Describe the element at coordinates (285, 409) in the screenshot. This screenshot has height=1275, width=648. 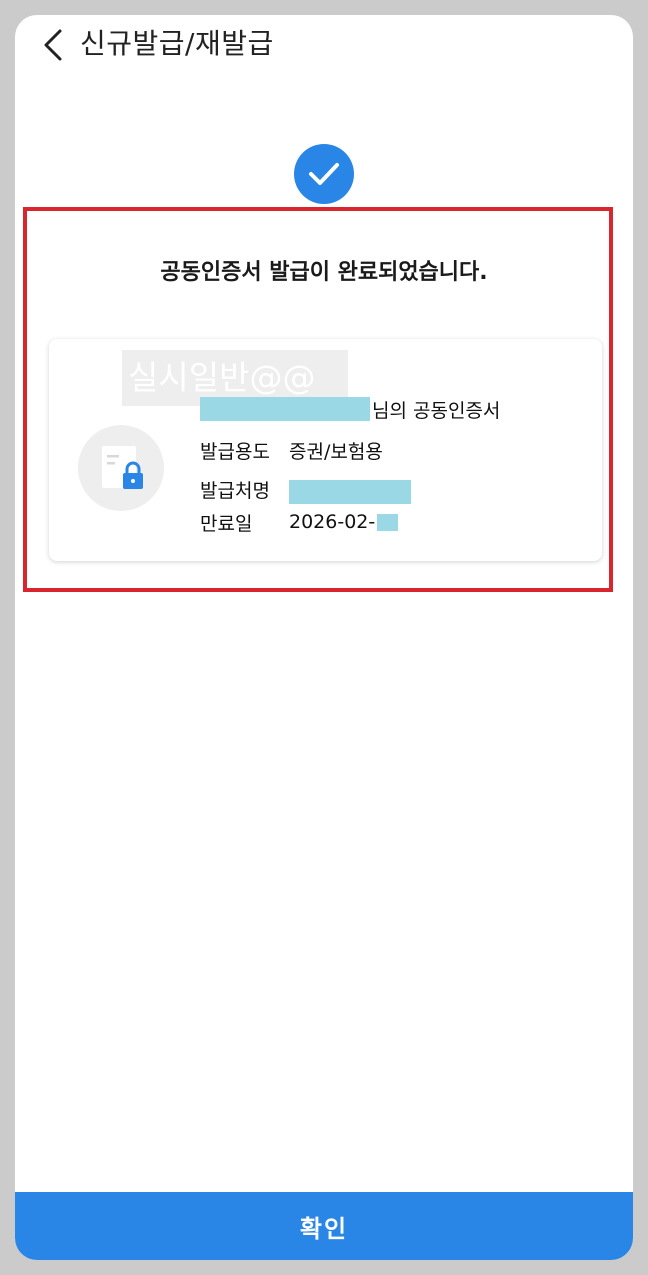
I see `redacted-owner-name` at that location.